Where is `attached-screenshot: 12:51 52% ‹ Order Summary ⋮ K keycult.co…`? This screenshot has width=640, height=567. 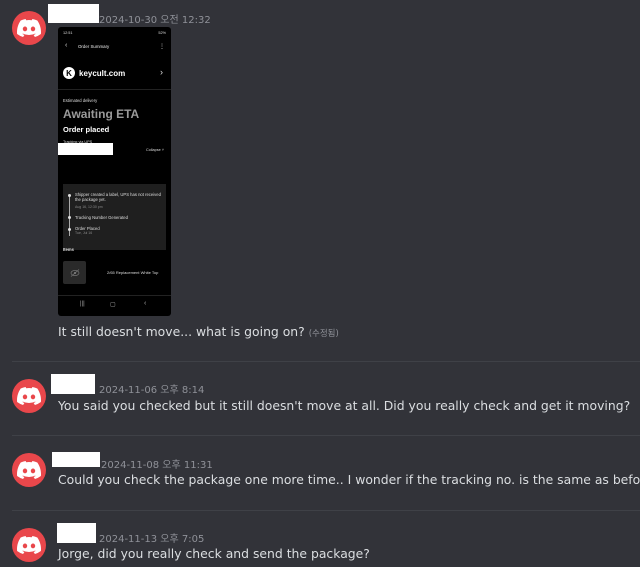 attached-screenshot: 12:51 52% ‹ Order Summary ⋮ K keycult.co… is located at coordinates (114, 171).